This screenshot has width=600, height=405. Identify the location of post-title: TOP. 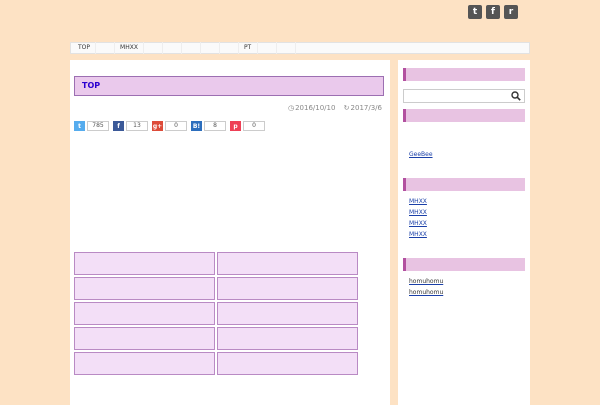
(229, 86).